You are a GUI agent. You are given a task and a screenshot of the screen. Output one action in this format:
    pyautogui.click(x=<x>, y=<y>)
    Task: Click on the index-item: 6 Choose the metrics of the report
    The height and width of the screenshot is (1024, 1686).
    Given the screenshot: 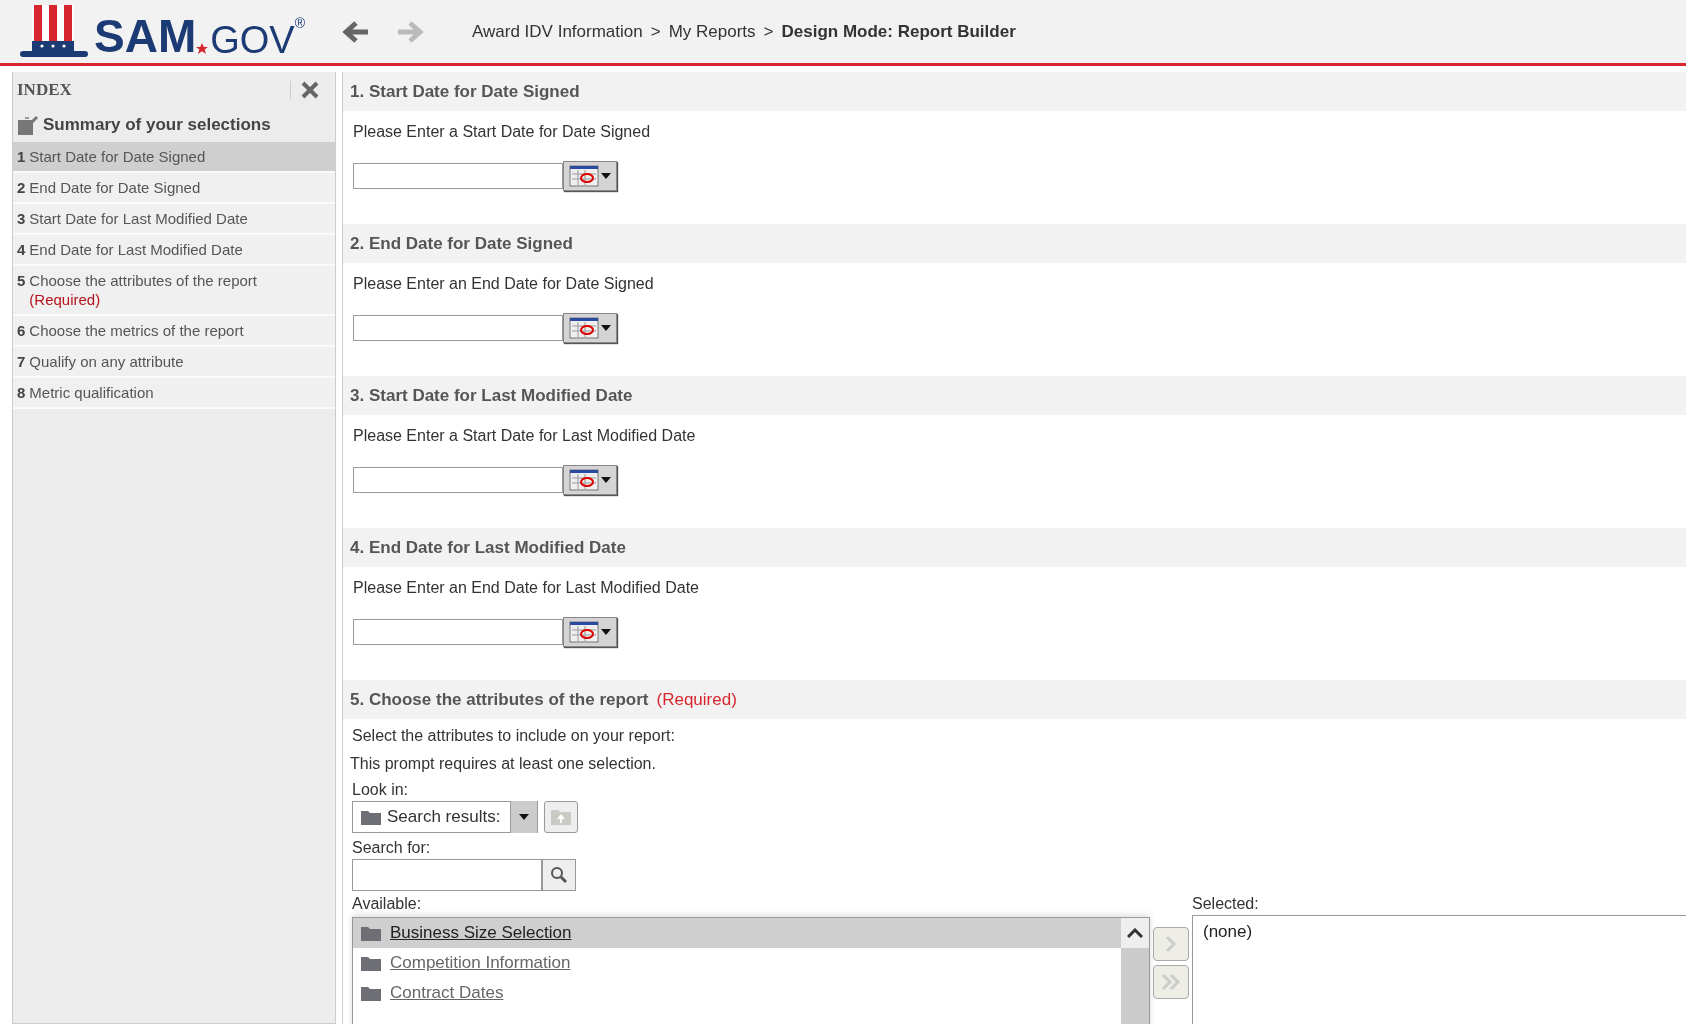 What is the action you would take?
    pyautogui.click(x=174, y=331)
    